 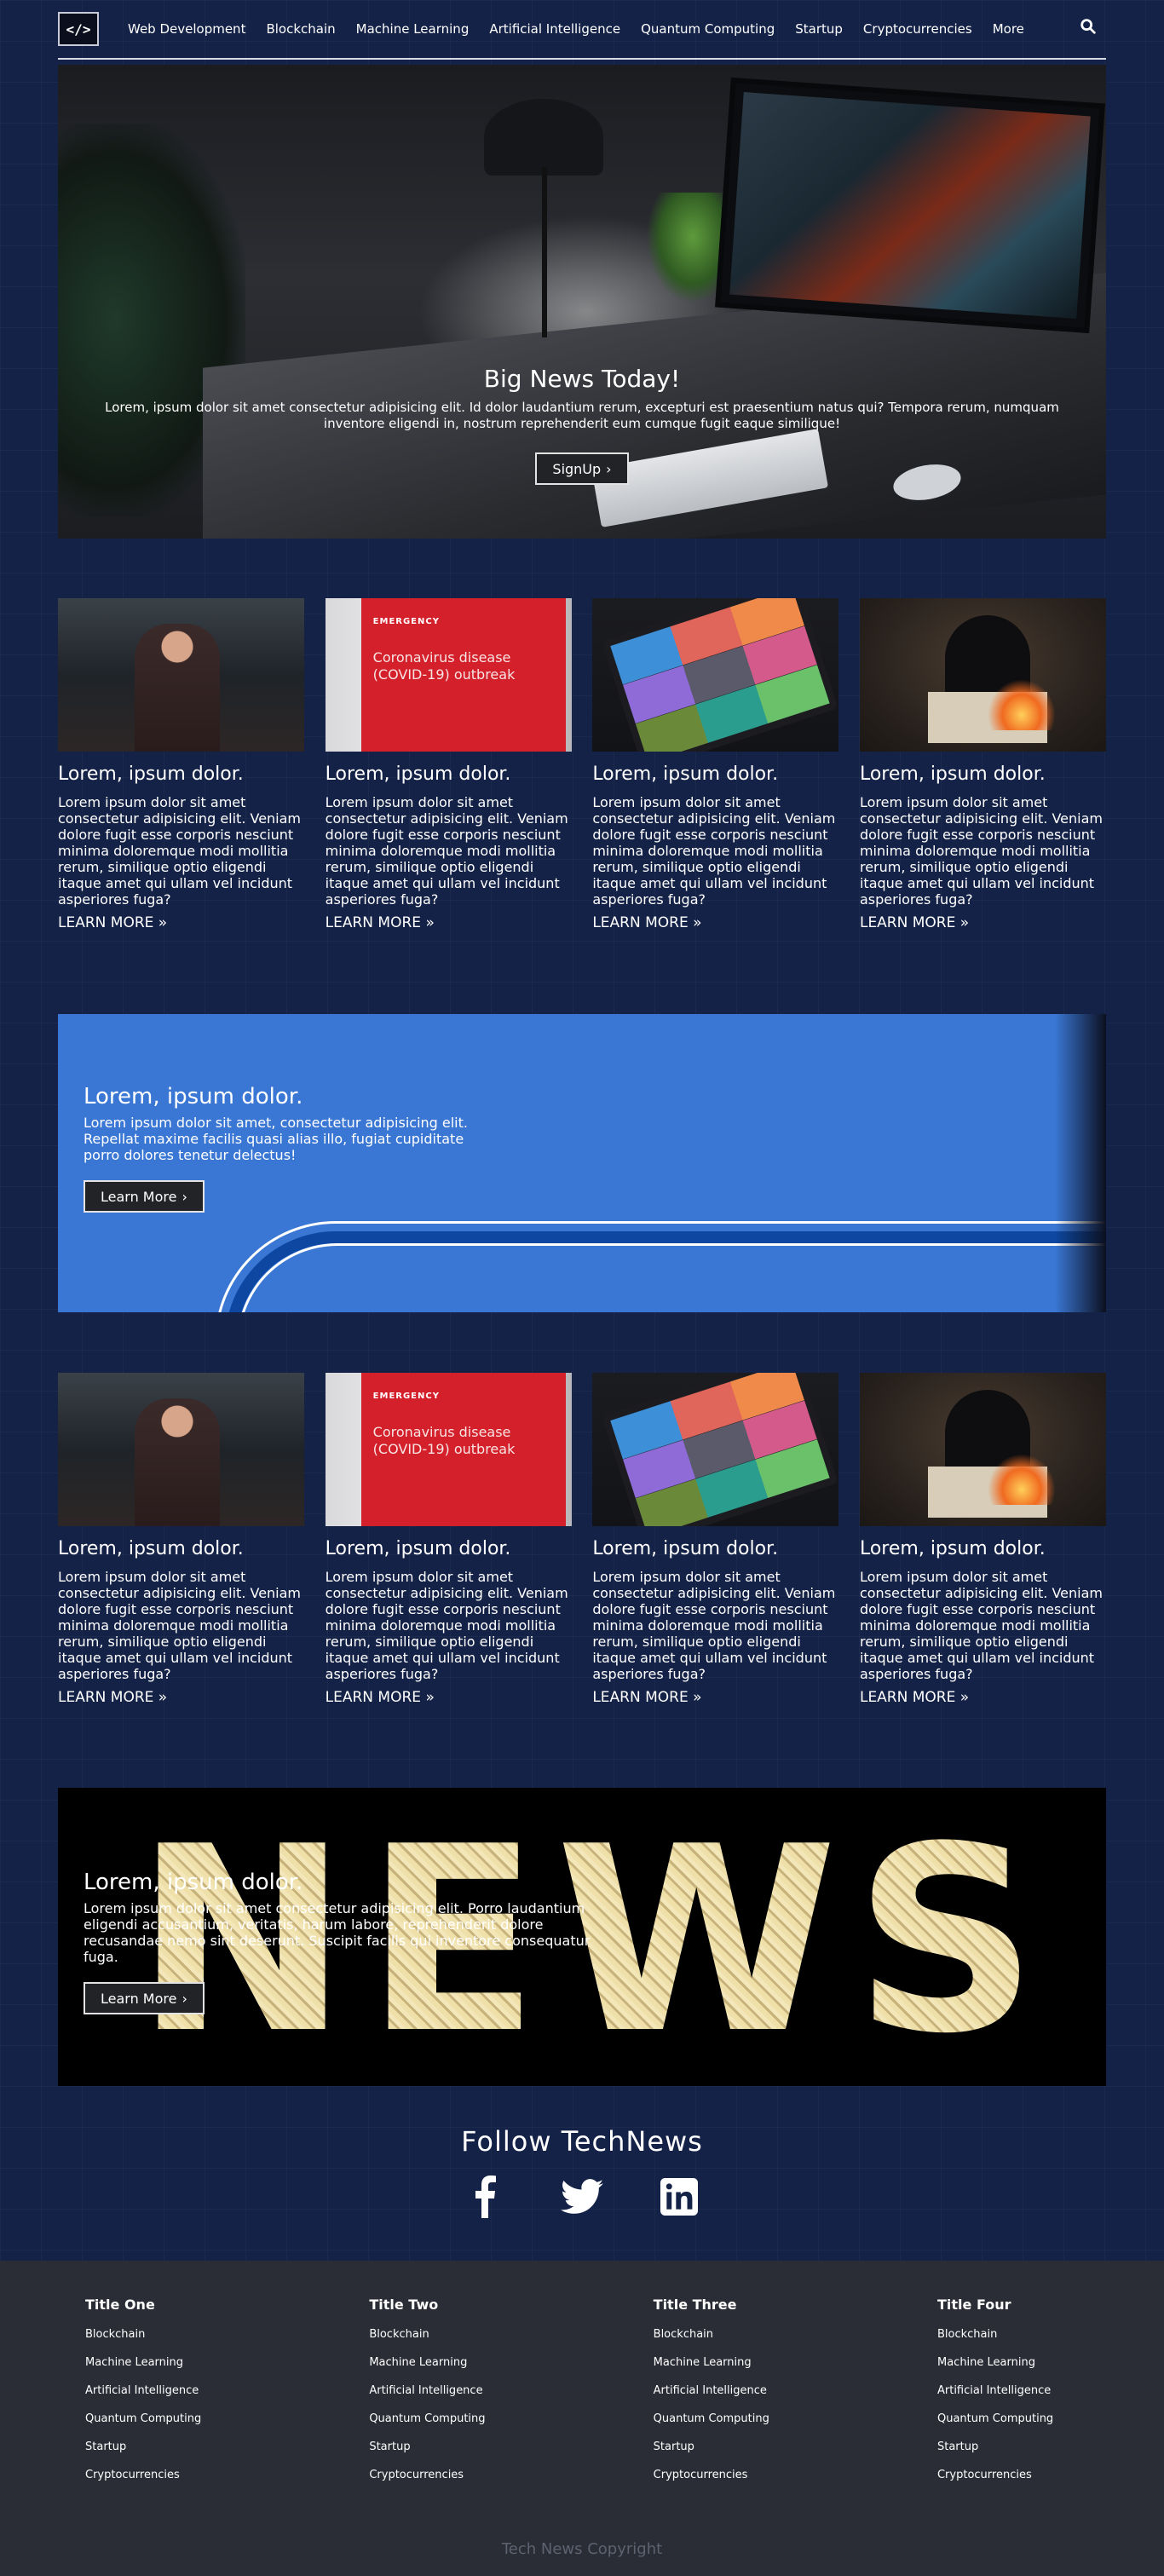 I want to click on signup-button: SignUp ›, so click(x=582, y=468).